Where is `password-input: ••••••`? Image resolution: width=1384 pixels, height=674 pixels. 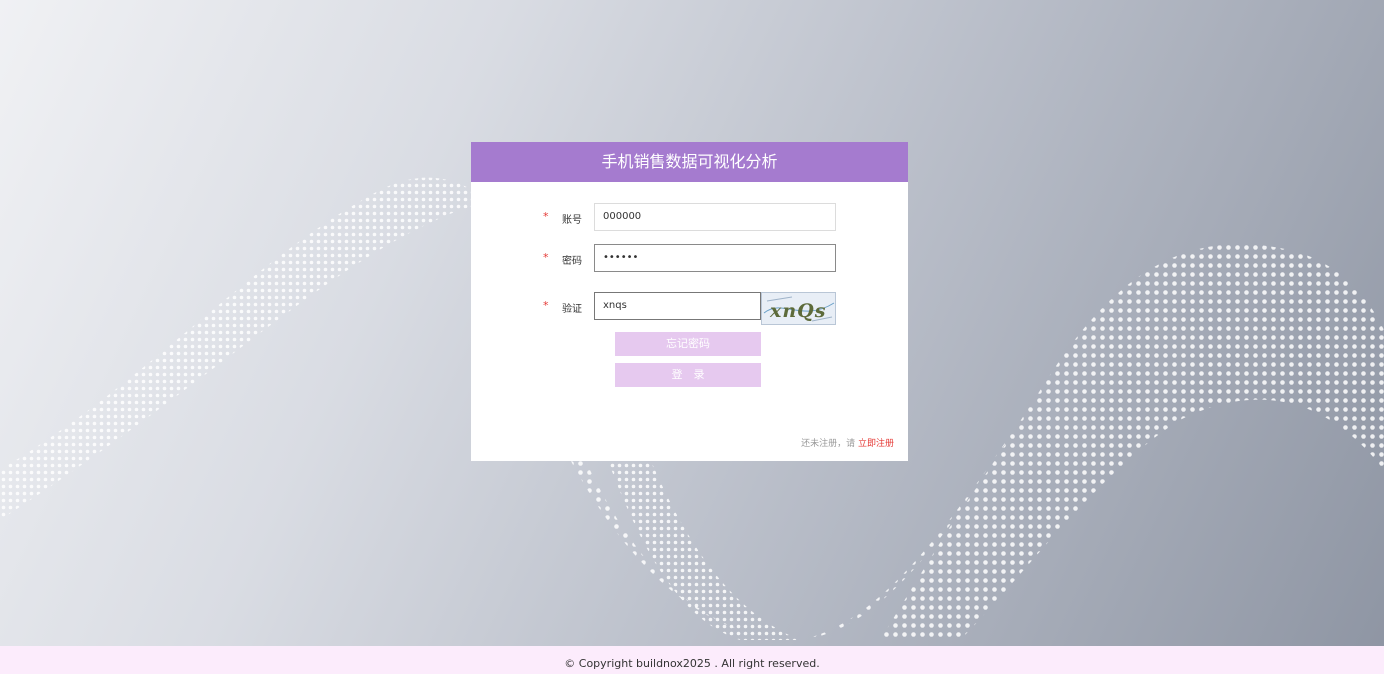 password-input: •••••• is located at coordinates (715, 258).